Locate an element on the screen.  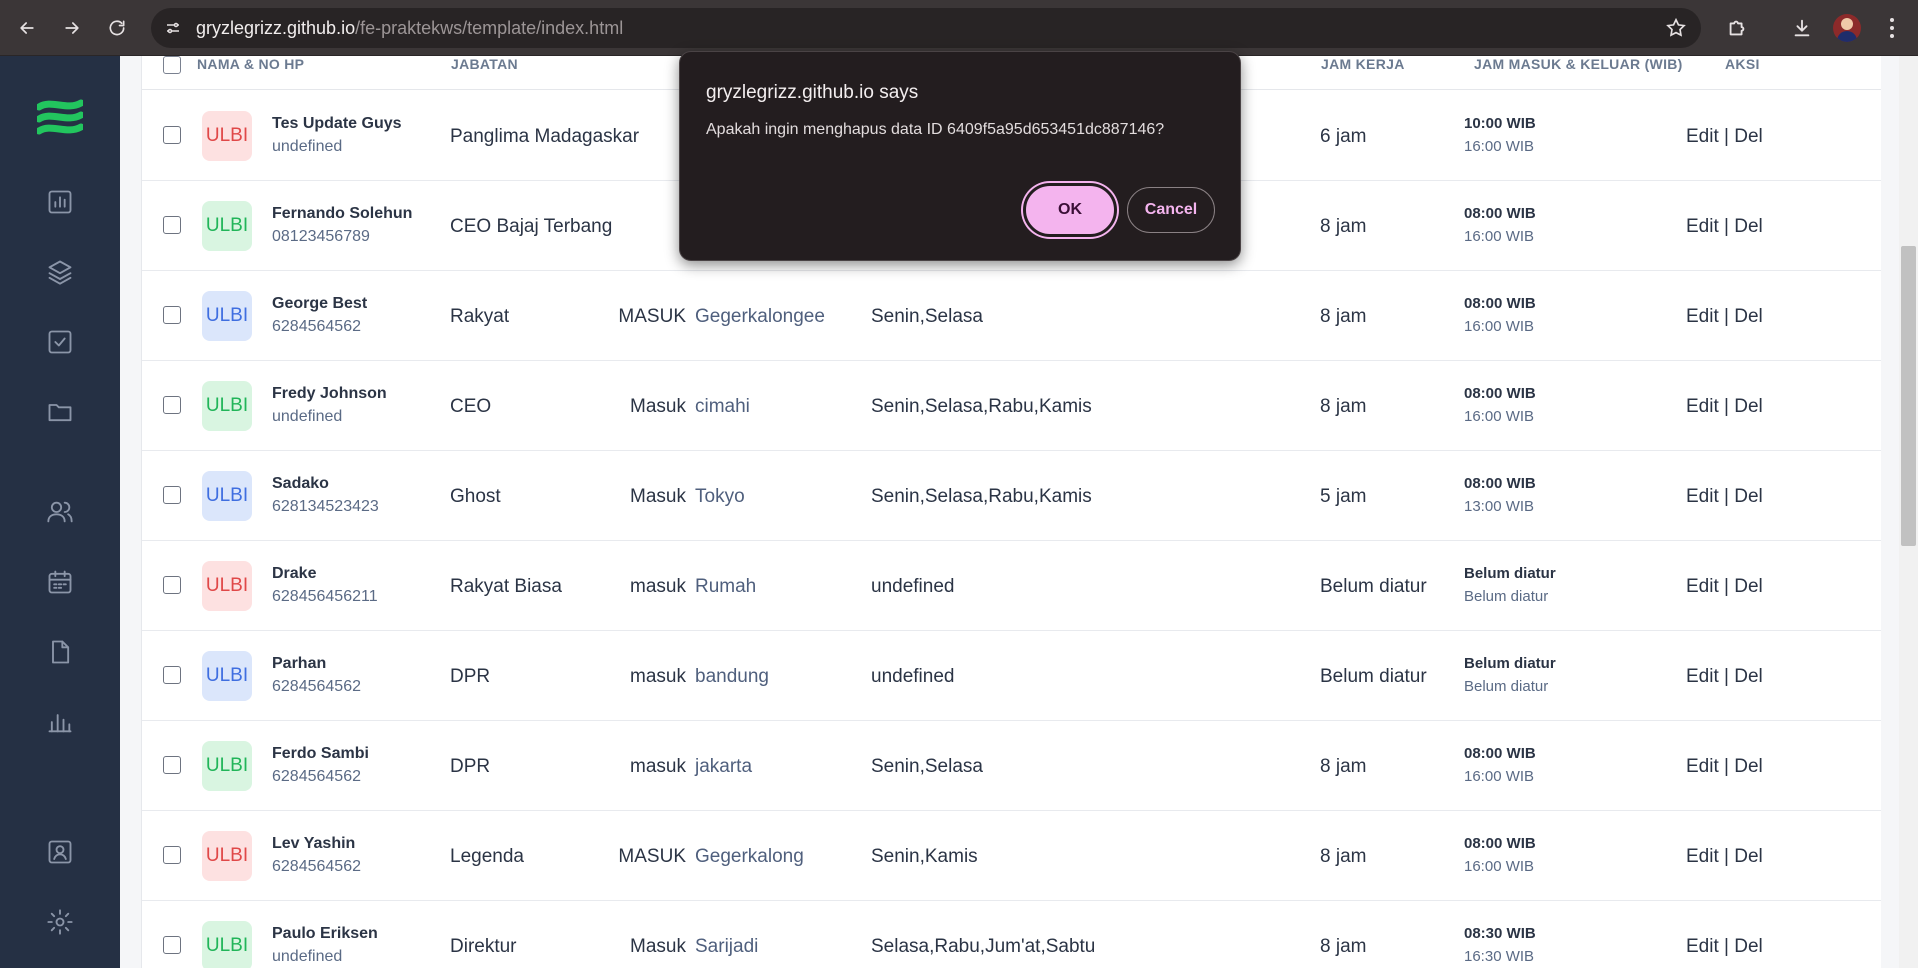
star-icon is located at coordinates (1676, 27).